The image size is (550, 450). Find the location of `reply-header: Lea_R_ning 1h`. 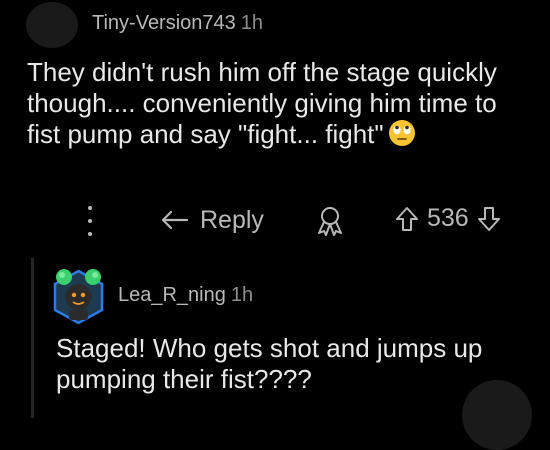

reply-header: Lea_R_ning 1h is located at coordinates (185, 295).